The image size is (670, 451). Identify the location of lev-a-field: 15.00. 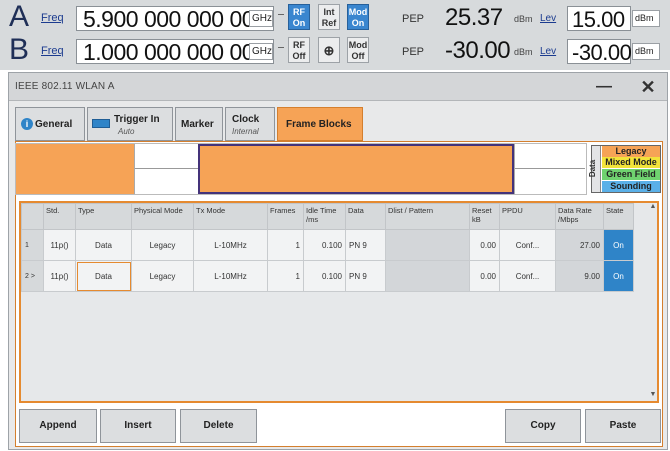
(599, 19).